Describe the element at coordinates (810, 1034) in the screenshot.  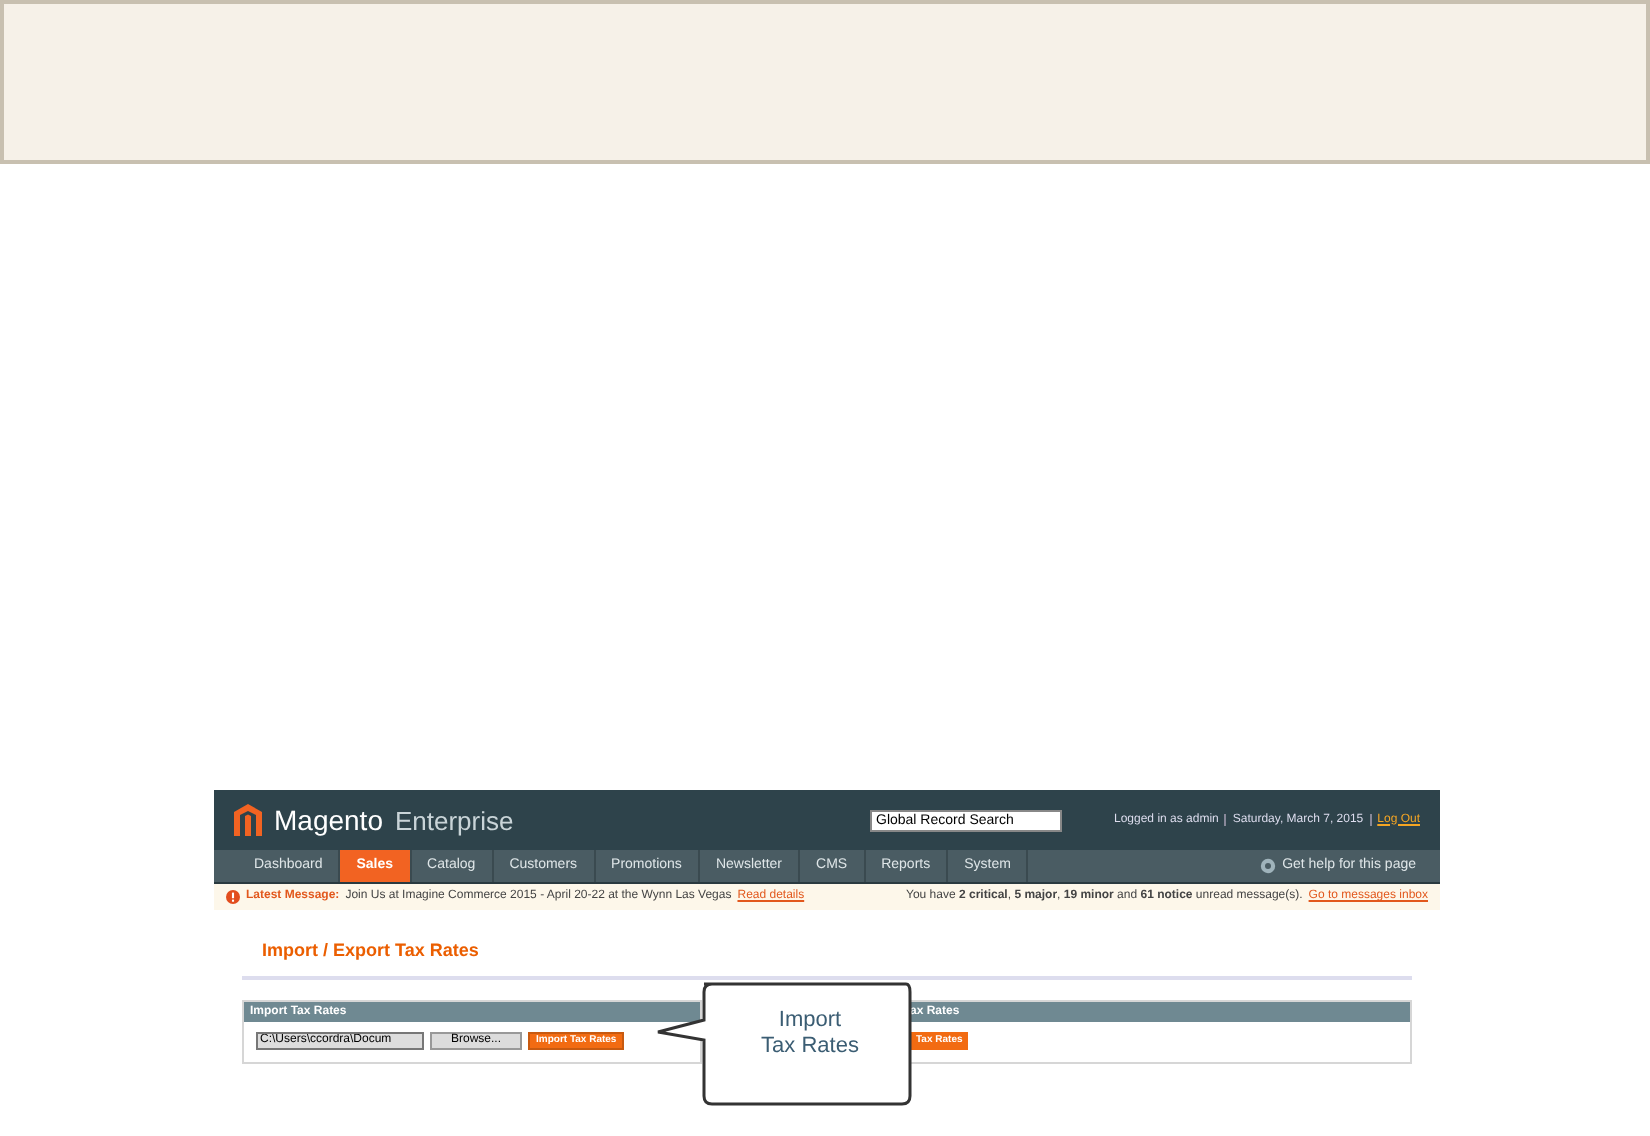
I see `callout-text: Import Tax Rates` at that location.